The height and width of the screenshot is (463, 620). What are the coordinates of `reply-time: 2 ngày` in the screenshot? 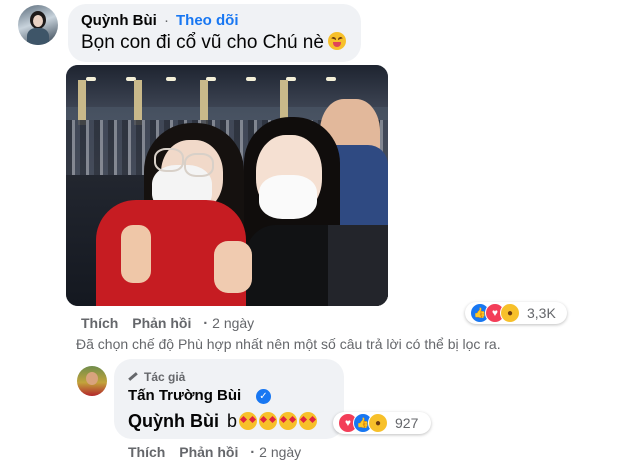 It's located at (280, 452).